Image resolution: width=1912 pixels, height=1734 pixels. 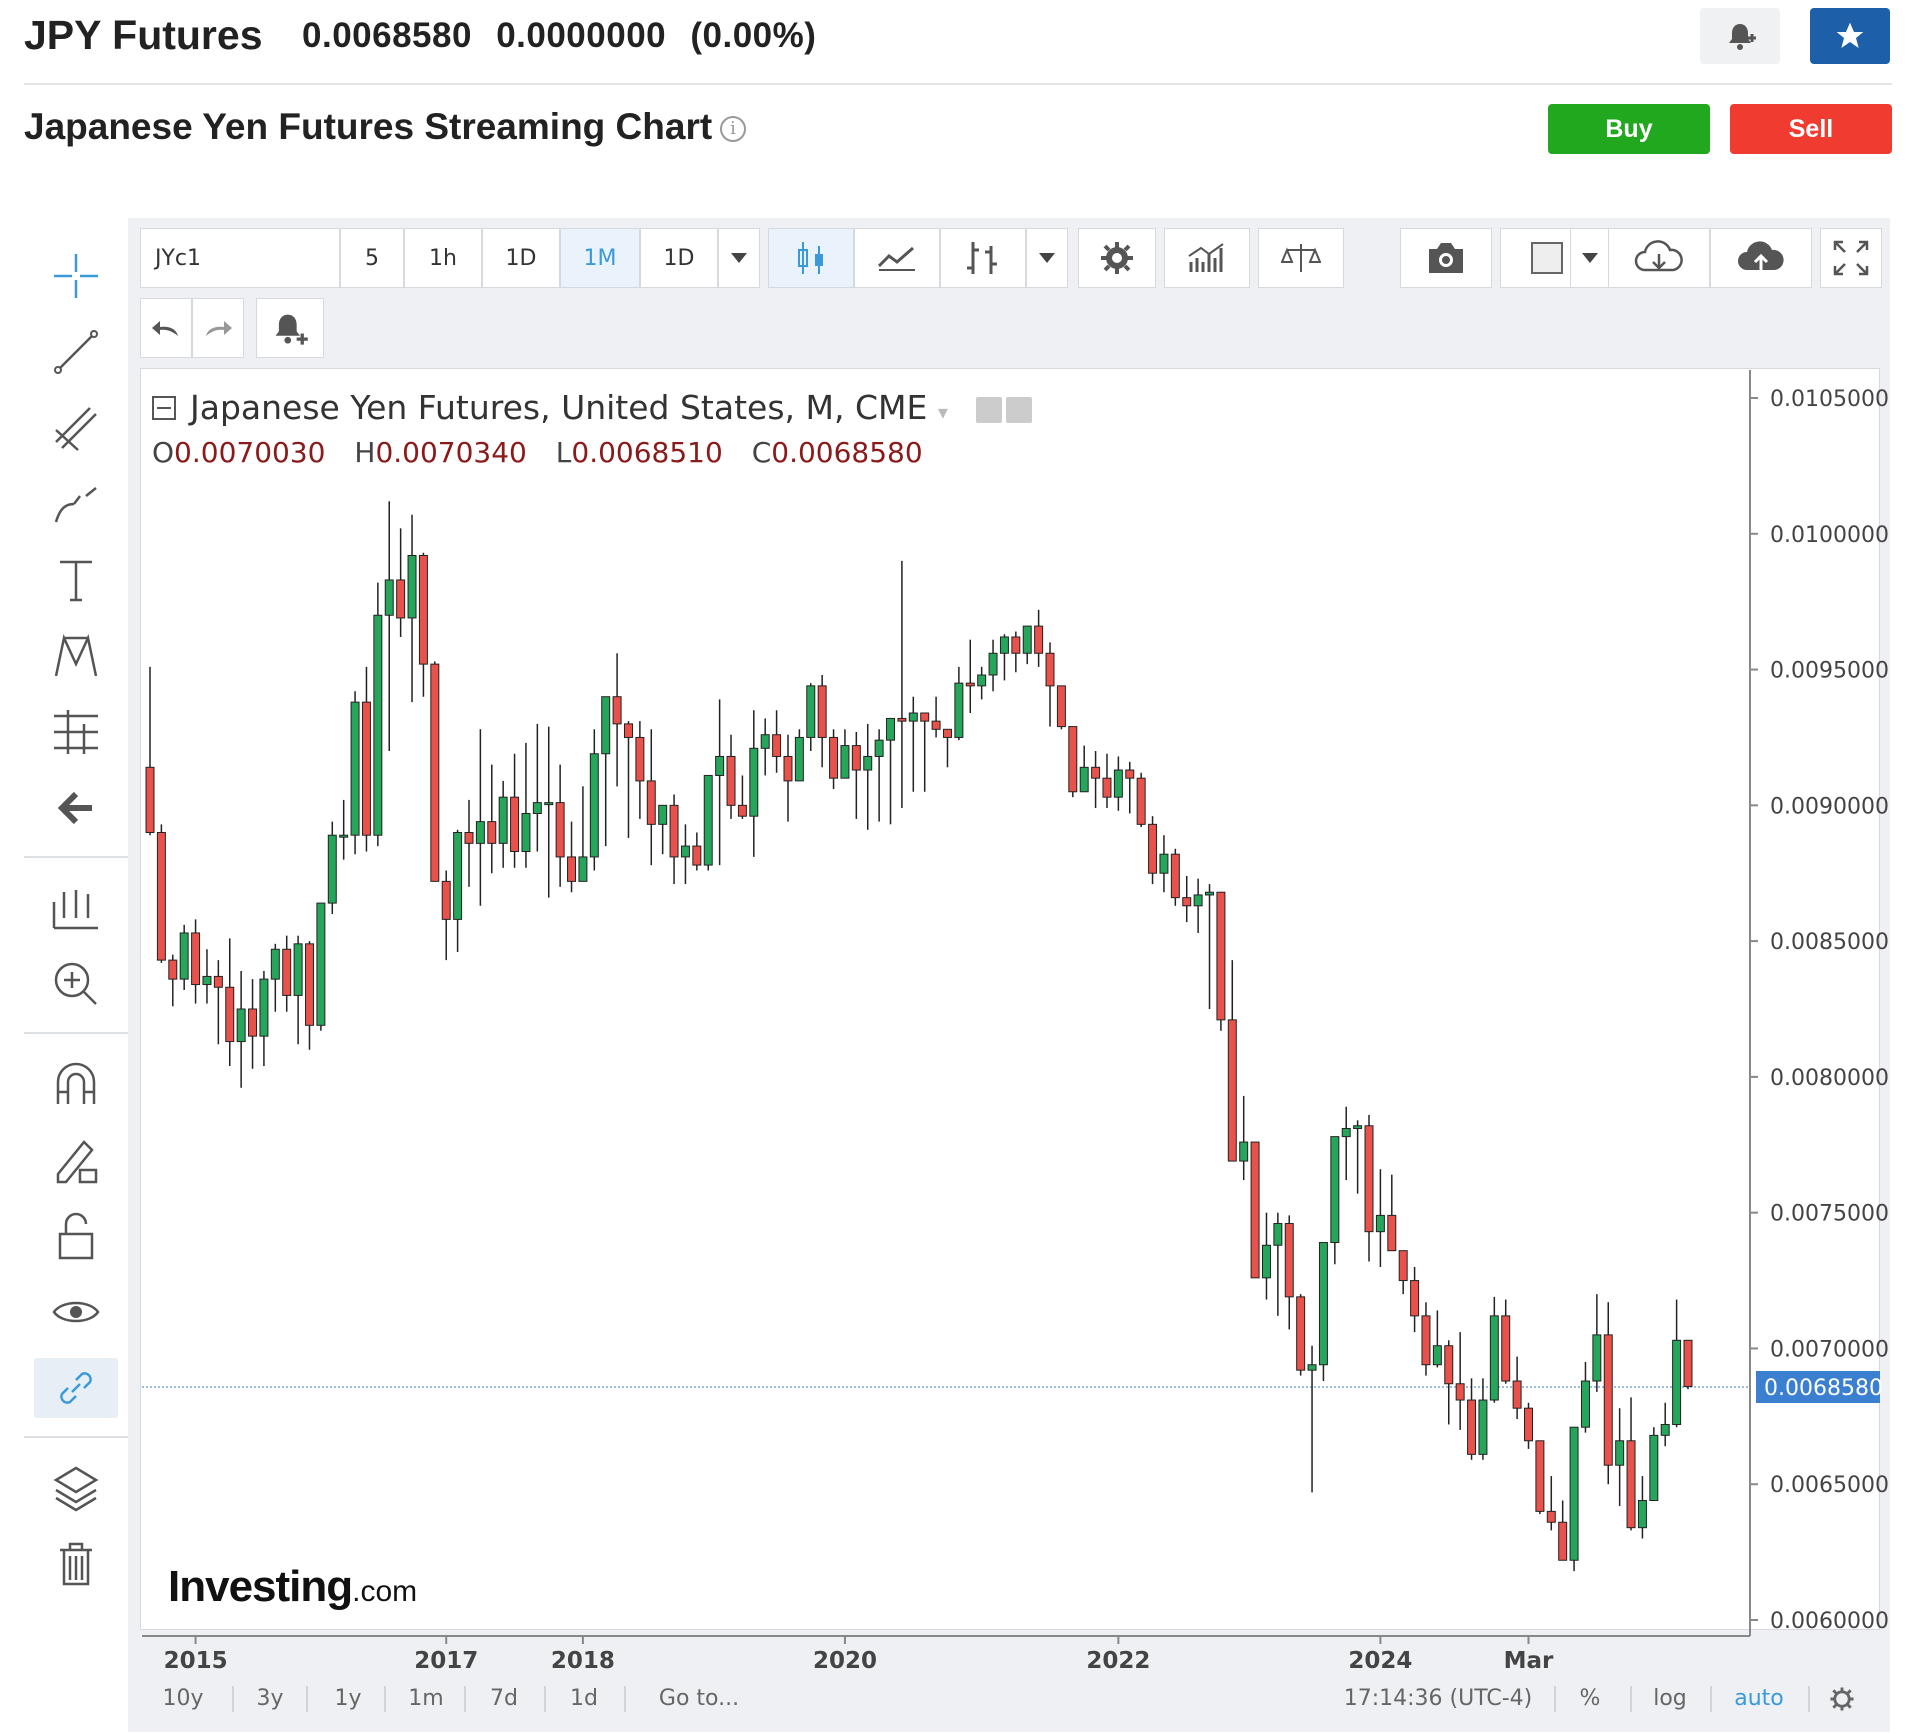 What do you see at coordinates (679, 258) in the screenshot?
I see `interval-1d-alt: 1D` at bounding box center [679, 258].